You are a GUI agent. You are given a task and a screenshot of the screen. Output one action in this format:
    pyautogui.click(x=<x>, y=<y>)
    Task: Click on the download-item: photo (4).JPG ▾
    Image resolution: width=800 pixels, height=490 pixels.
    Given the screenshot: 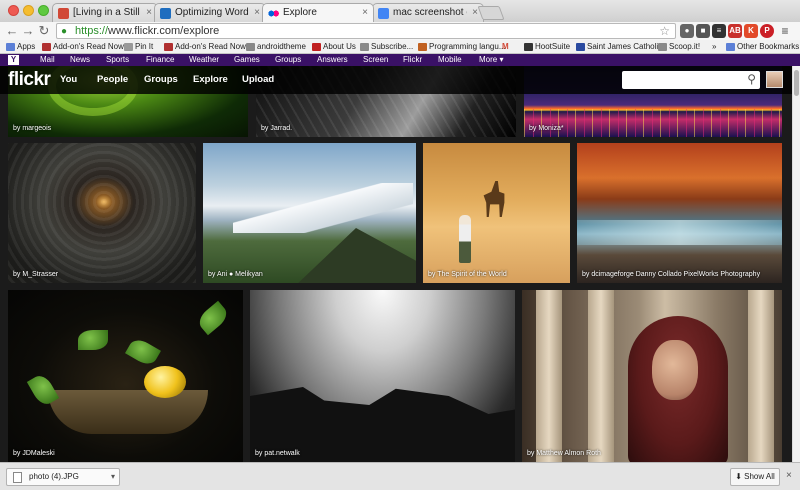 What is the action you would take?
    pyautogui.click(x=63, y=477)
    